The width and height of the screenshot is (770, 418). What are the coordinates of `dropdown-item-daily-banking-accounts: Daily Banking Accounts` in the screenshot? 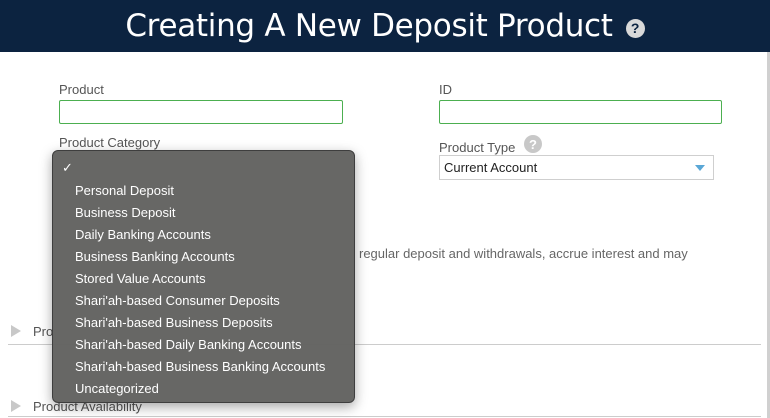 It's located at (203, 234).